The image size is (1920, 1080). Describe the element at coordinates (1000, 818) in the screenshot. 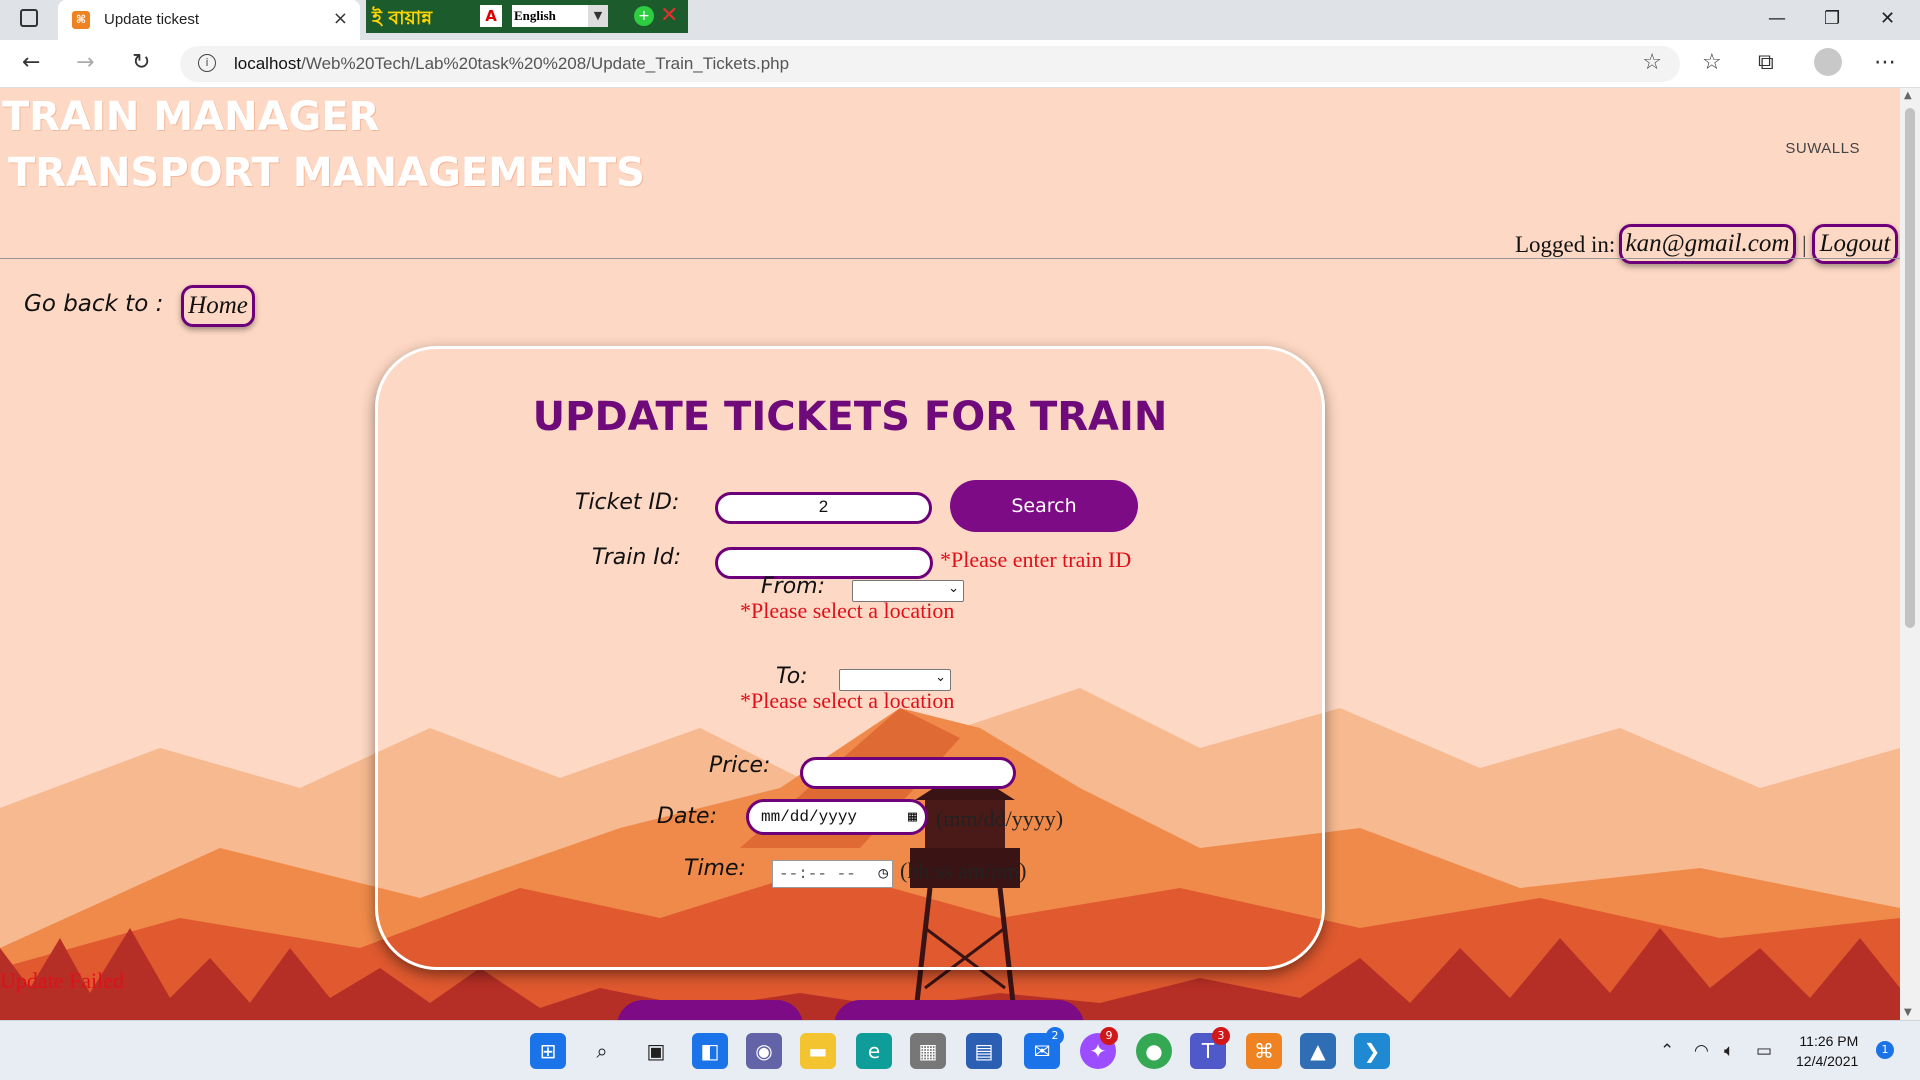

I see `date-format-hint: (mm/dd/yyyy)` at that location.